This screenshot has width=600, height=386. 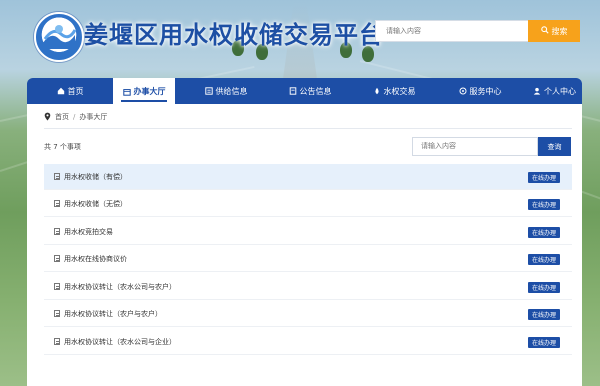 I want to click on list-item-label: 用水权收储（无偿）, so click(x=95, y=203).